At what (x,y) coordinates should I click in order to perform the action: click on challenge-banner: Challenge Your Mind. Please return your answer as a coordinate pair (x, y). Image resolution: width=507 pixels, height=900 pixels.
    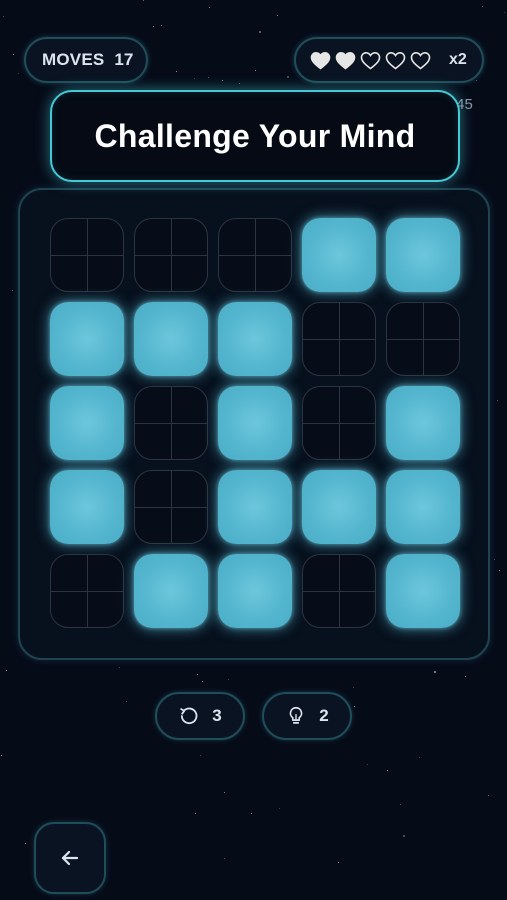
    Looking at the image, I should click on (255, 136).